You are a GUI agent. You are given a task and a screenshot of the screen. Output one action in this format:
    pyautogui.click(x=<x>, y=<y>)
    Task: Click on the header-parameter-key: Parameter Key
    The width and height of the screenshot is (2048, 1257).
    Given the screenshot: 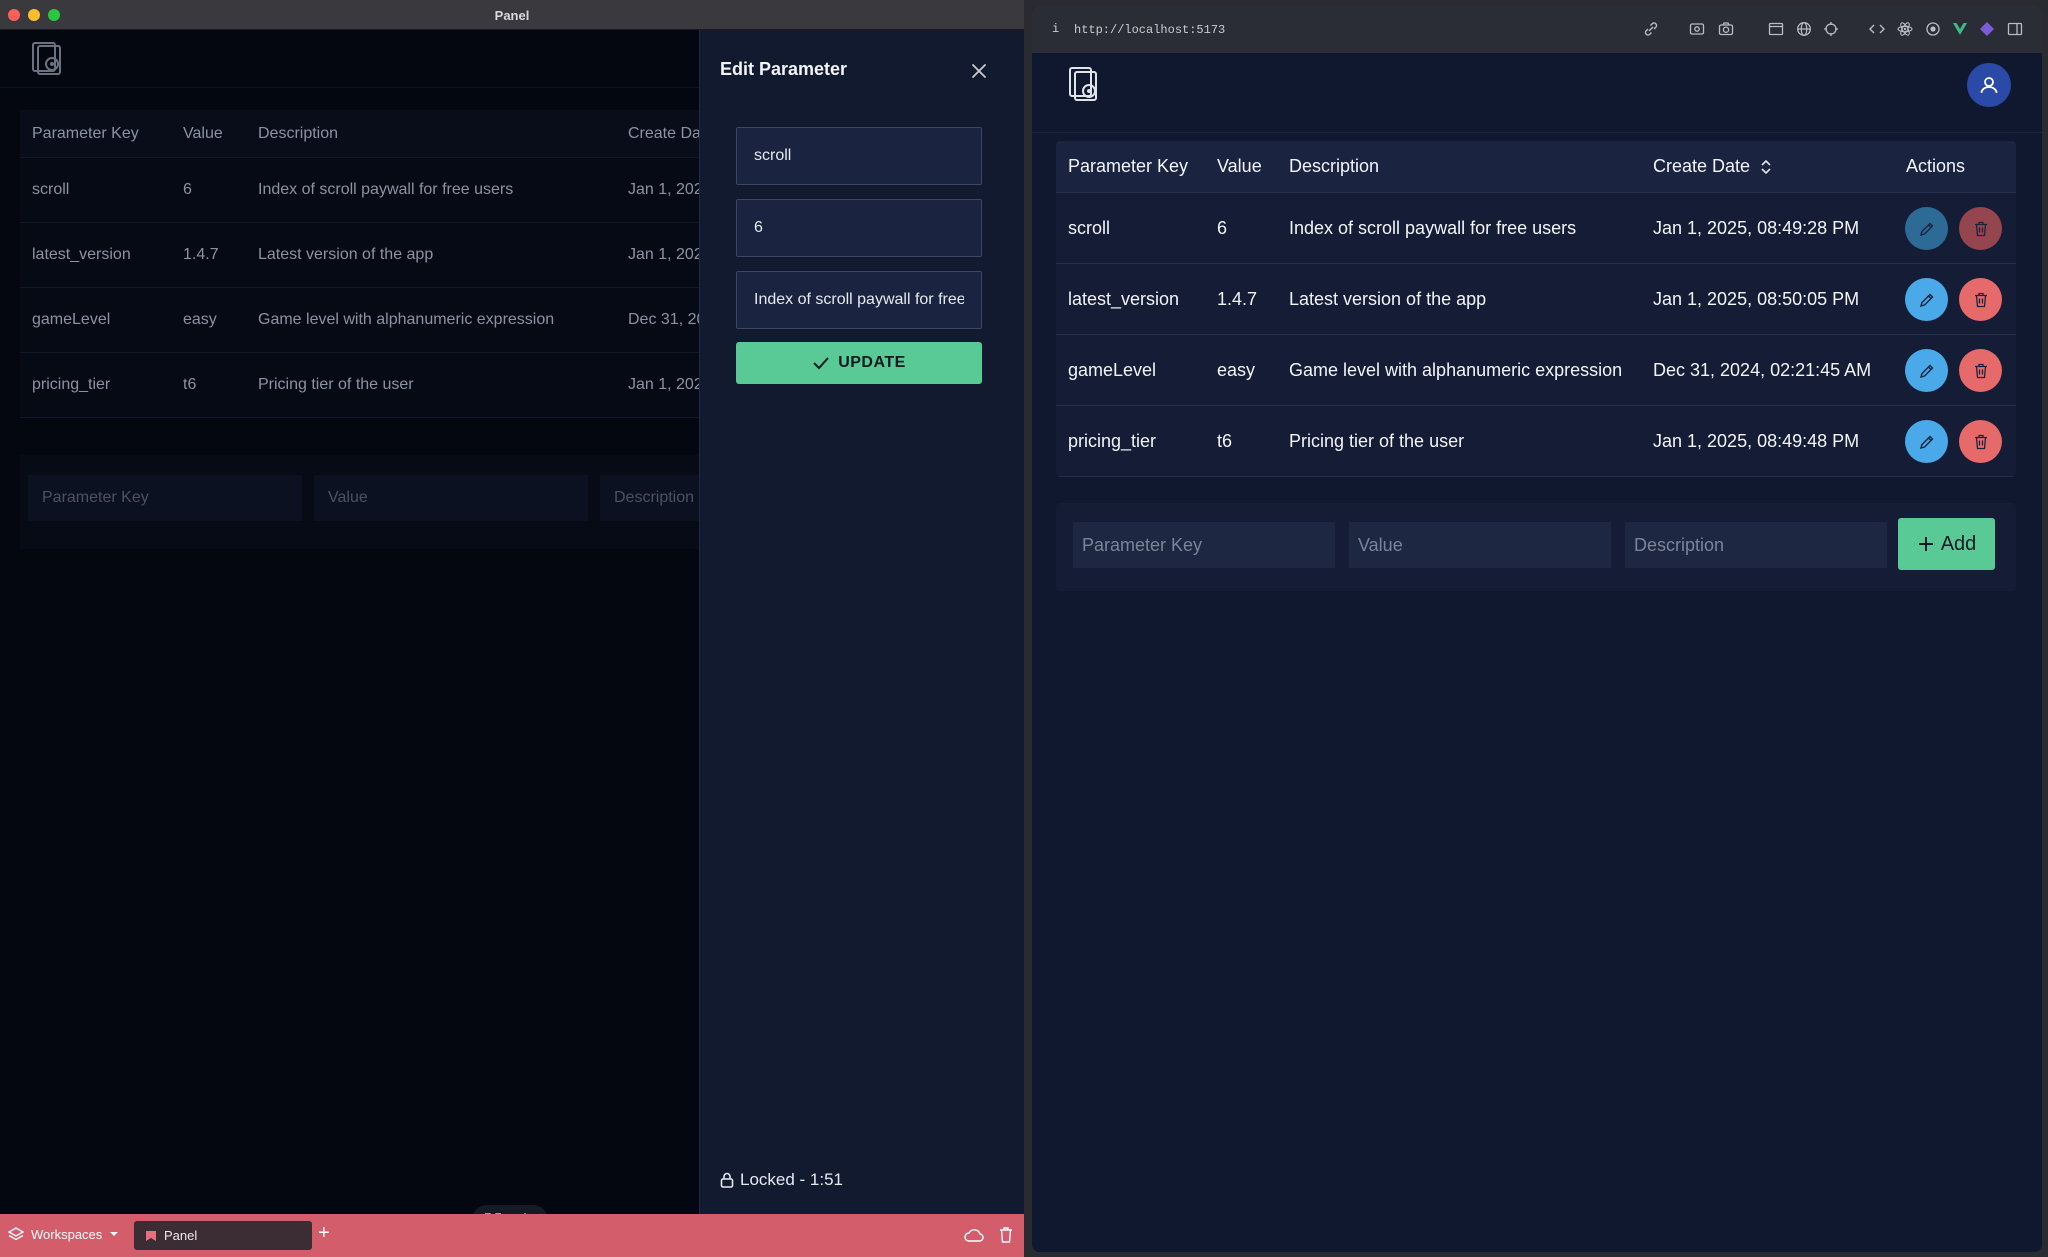 What is the action you would take?
    pyautogui.click(x=85, y=133)
    